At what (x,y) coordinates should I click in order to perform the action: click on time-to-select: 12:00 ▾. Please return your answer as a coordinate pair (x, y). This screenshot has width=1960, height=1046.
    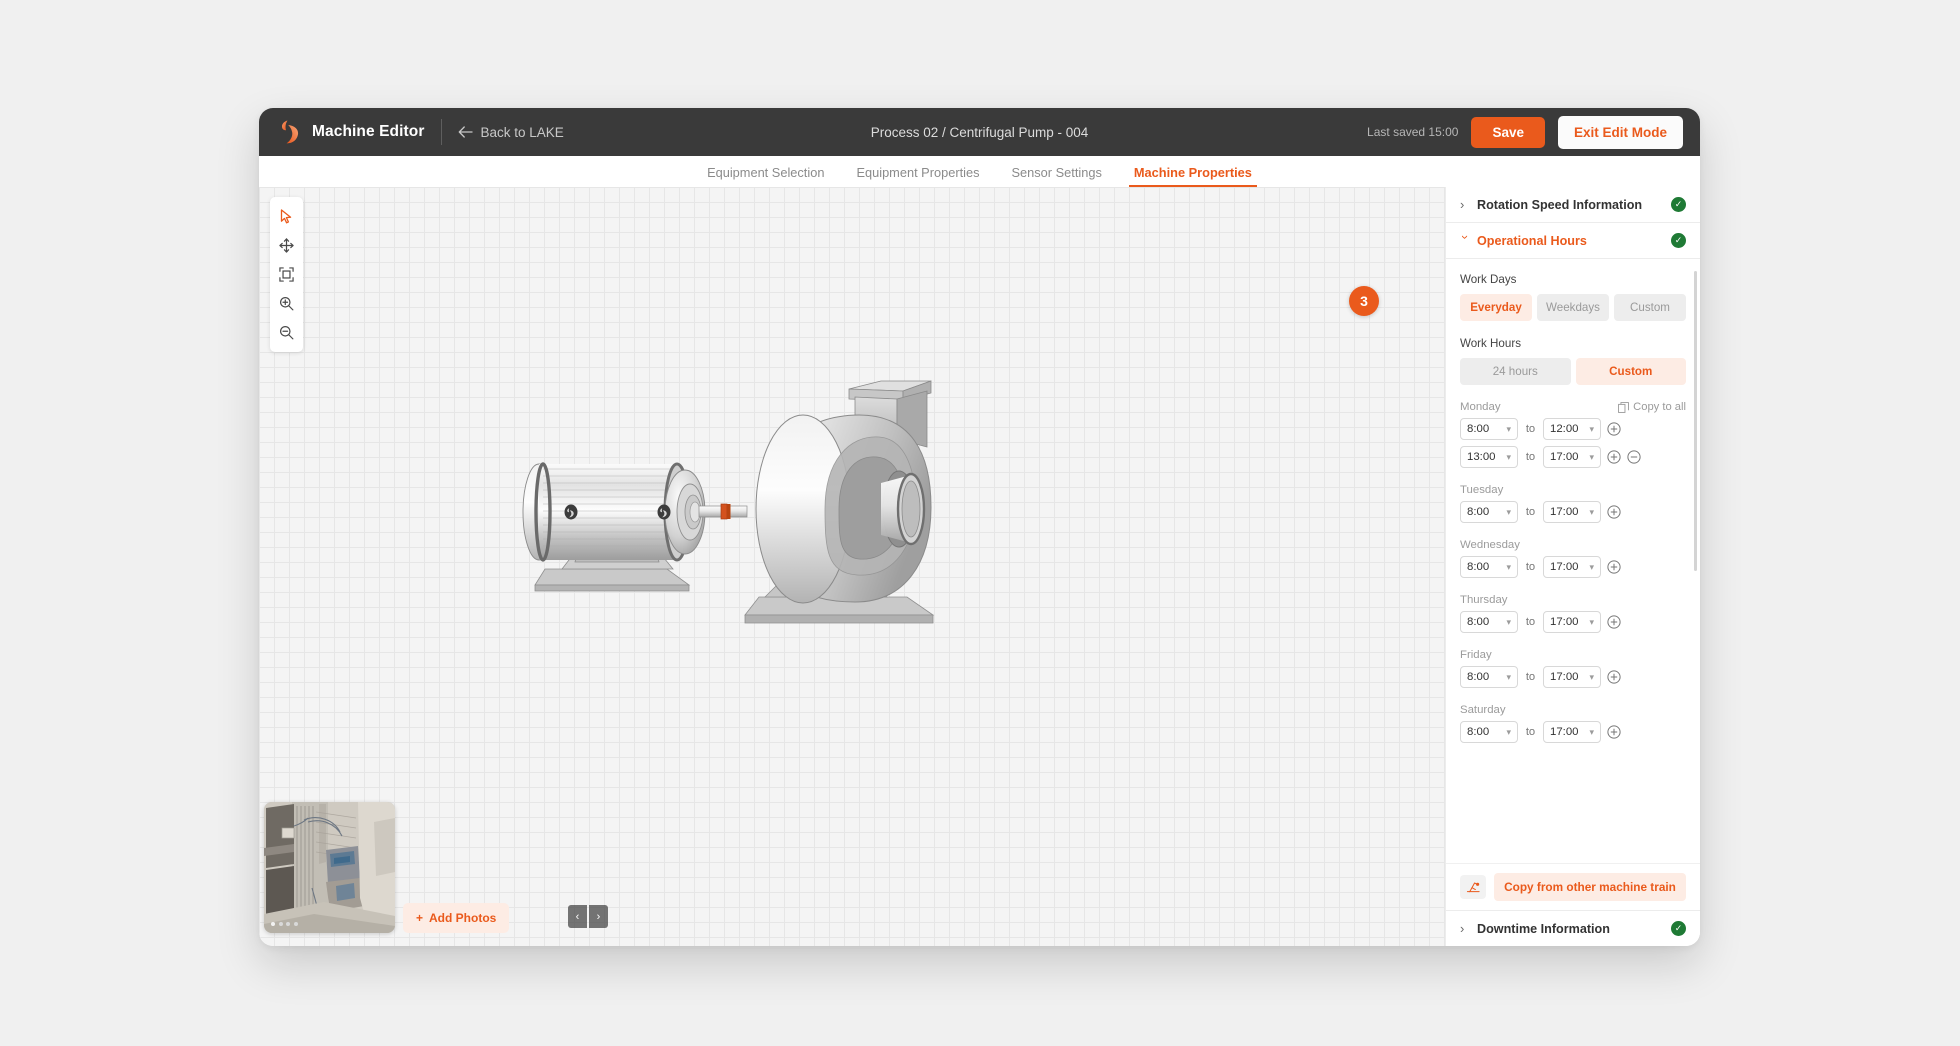
    Looking at the image, I should click on (1572, 429).